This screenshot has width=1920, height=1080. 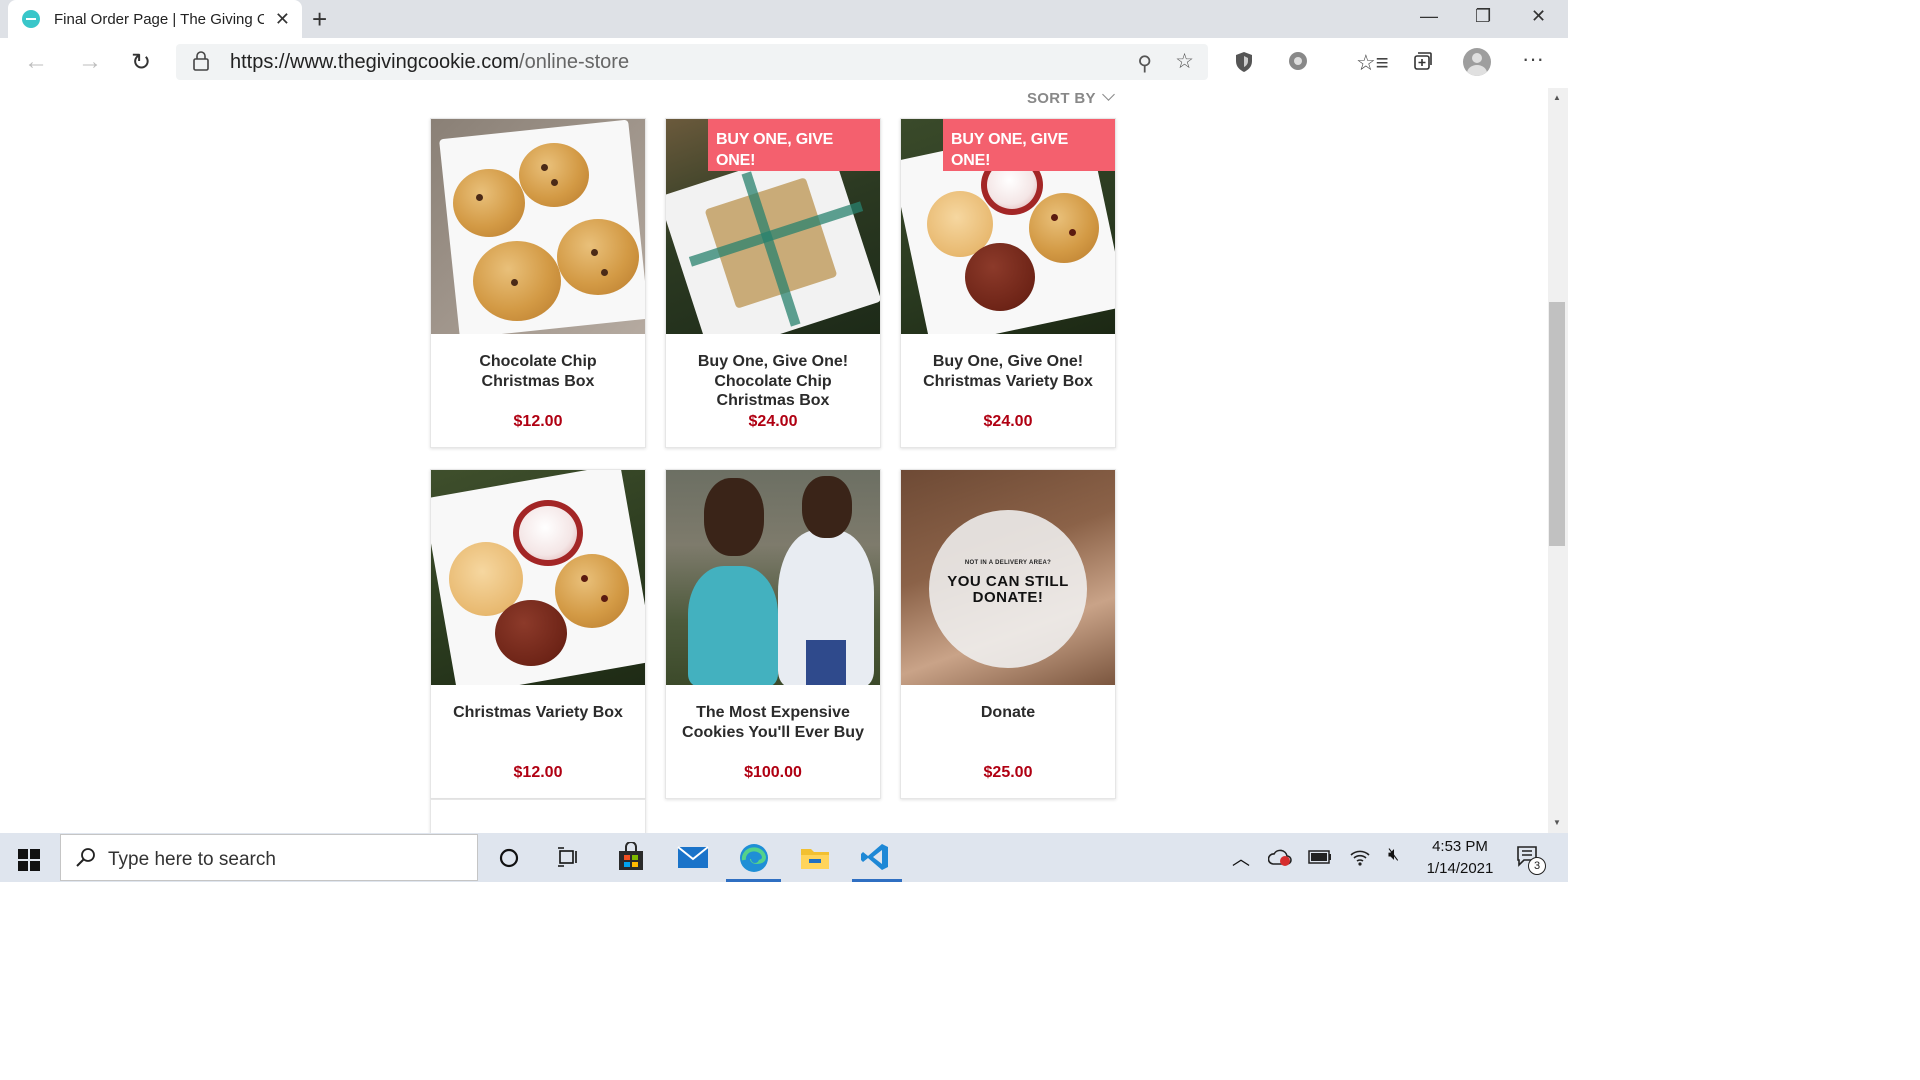 What do you see at coordinates (1144, 63) in the screenshot?
I see `zoom-search-icon: ⚲` at bounding box center [1144, 63].